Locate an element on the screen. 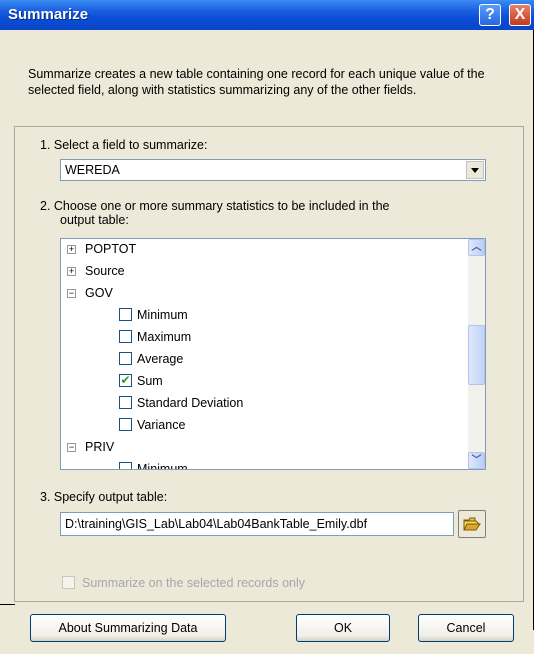  stat-checkbox-checked: ✔ is located at coordinates (125, 380).